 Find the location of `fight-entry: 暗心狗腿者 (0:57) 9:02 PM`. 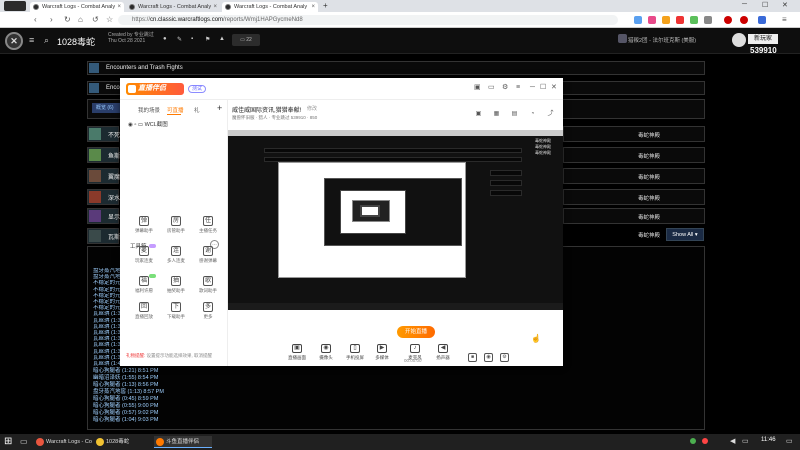

fight-entry: 暗心狗腿者 (0:57) 9:02 PM is located at coordinates (125, 413).